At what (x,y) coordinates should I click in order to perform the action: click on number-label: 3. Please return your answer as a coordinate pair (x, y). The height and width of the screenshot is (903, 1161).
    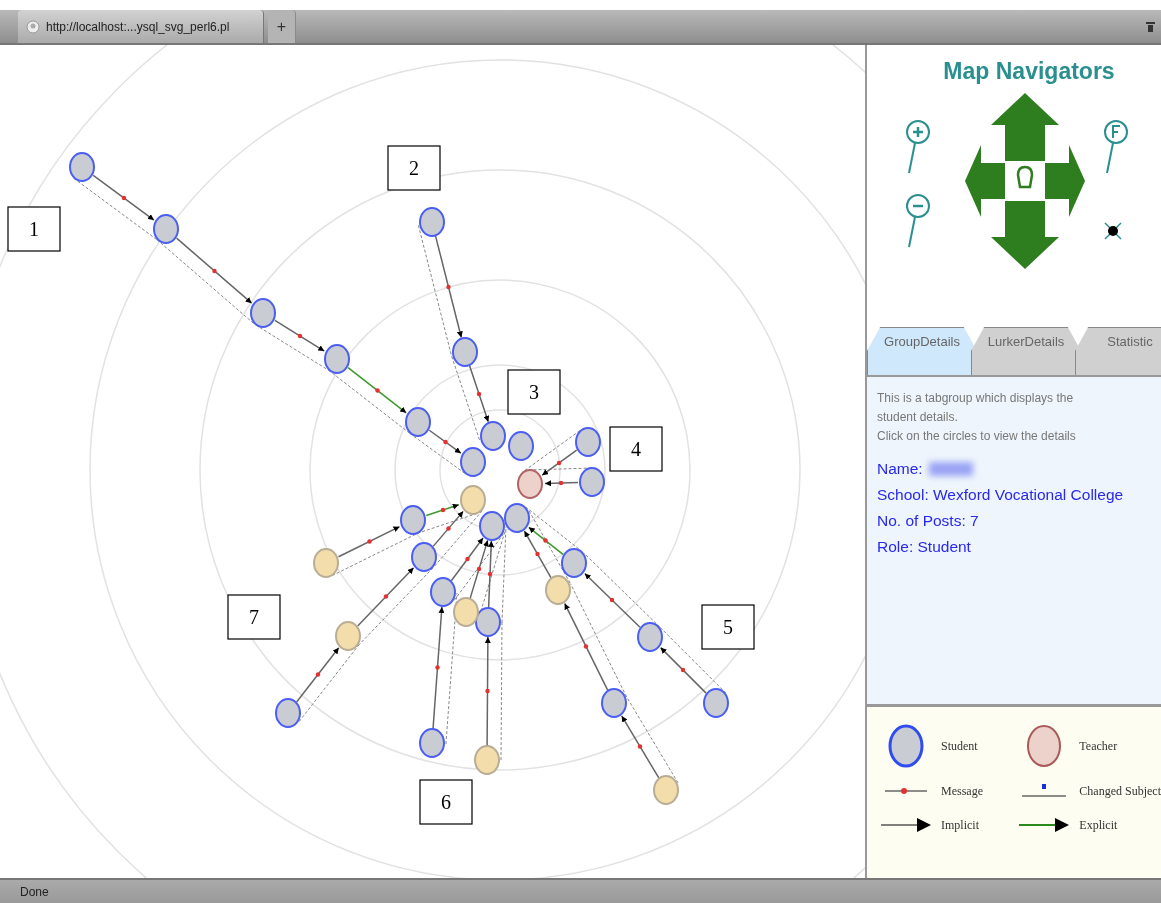
    Looking at the image, I should click on (534, 392).